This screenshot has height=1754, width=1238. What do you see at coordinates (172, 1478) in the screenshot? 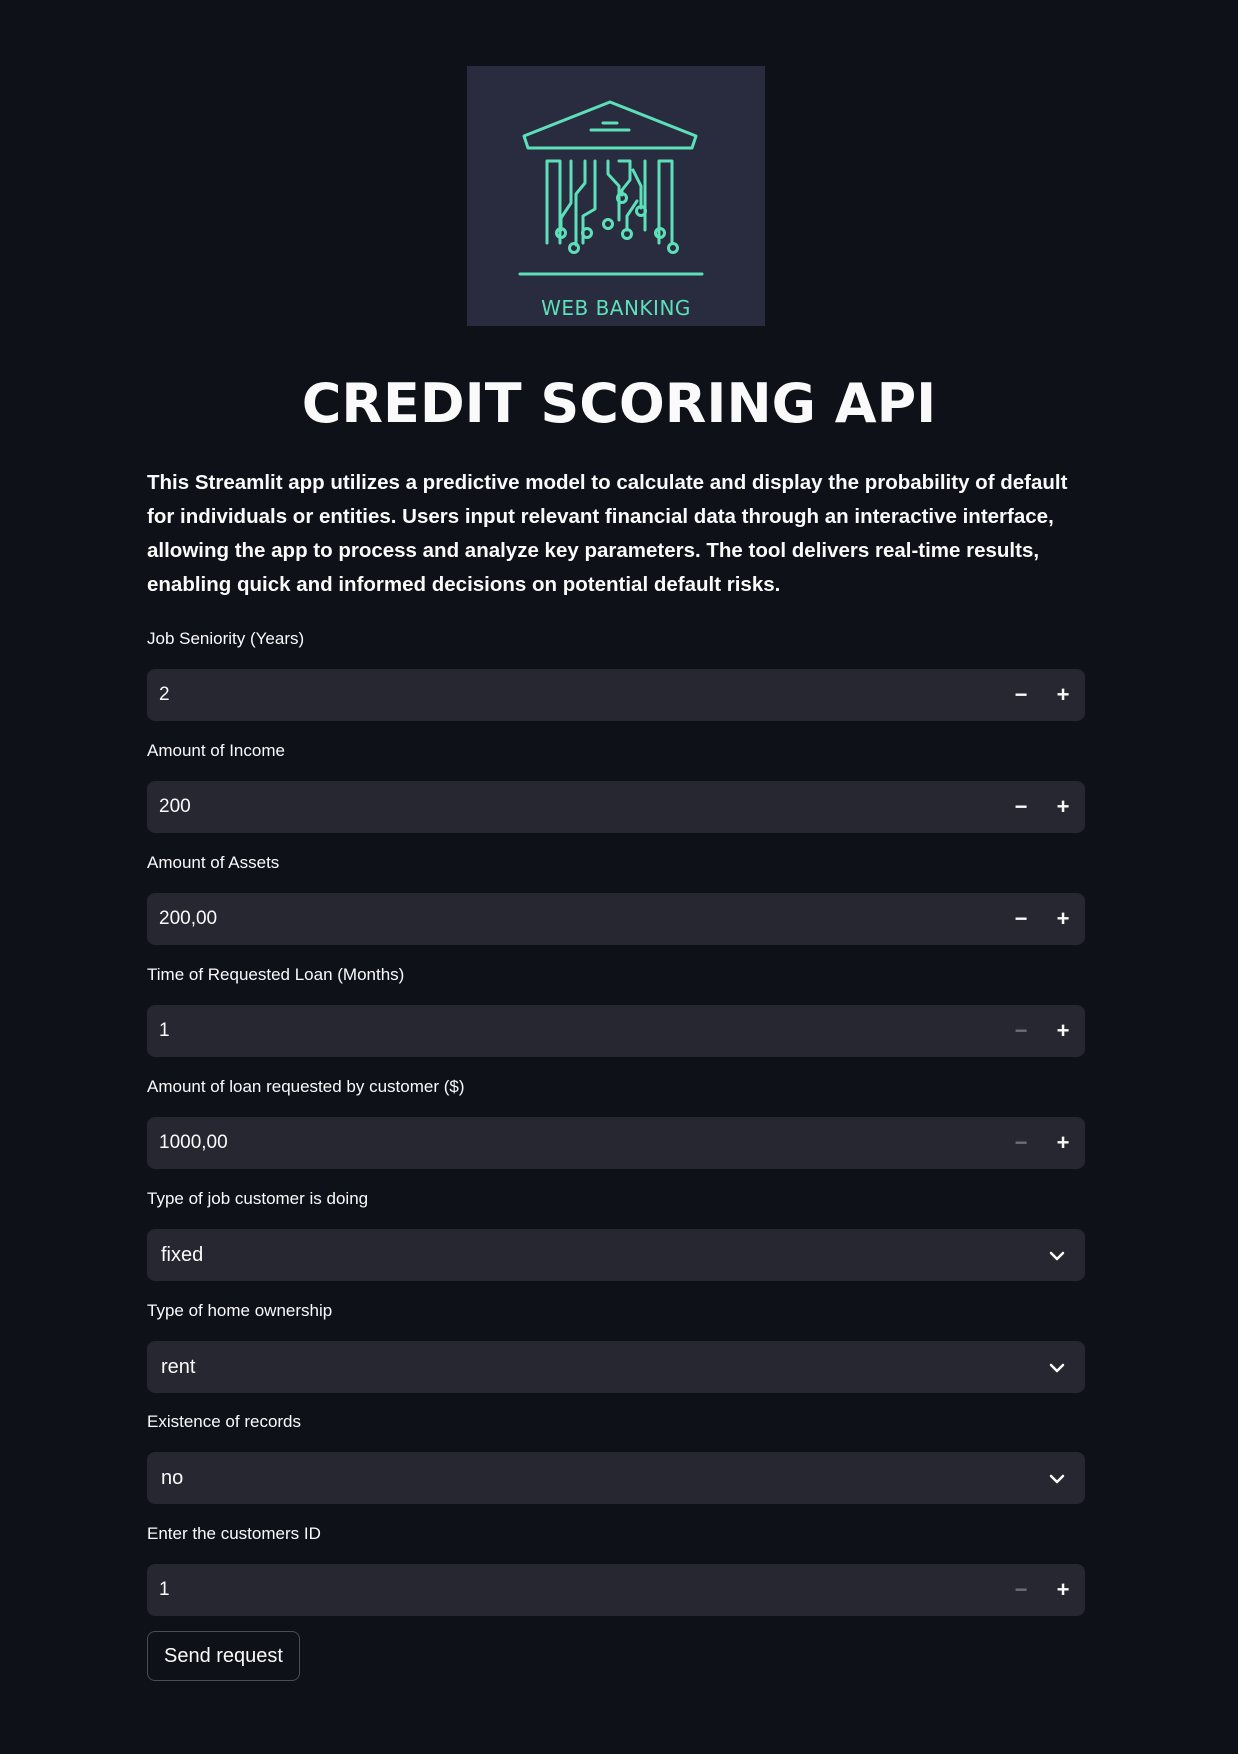
I see `records-selected-value: no` at bounding box center [172, 1478].